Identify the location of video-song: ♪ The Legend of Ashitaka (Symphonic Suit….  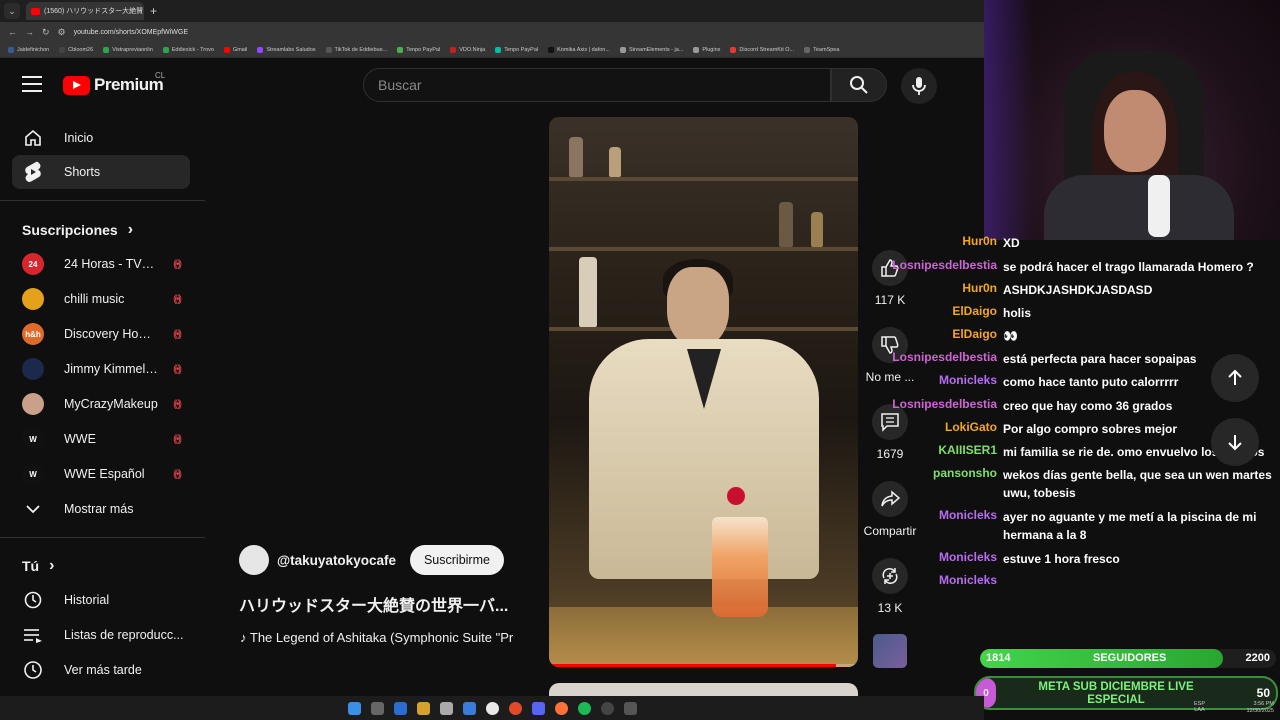
(388, 637).